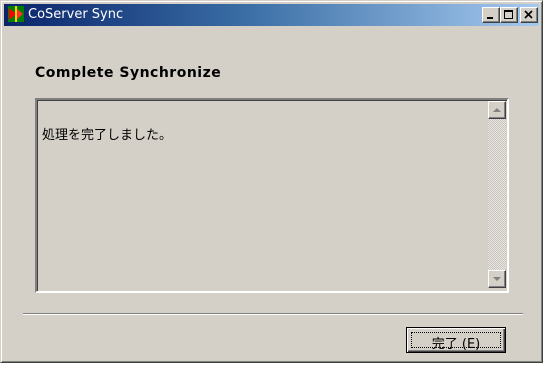  I want to click on maximize-button, so click(509, 15).